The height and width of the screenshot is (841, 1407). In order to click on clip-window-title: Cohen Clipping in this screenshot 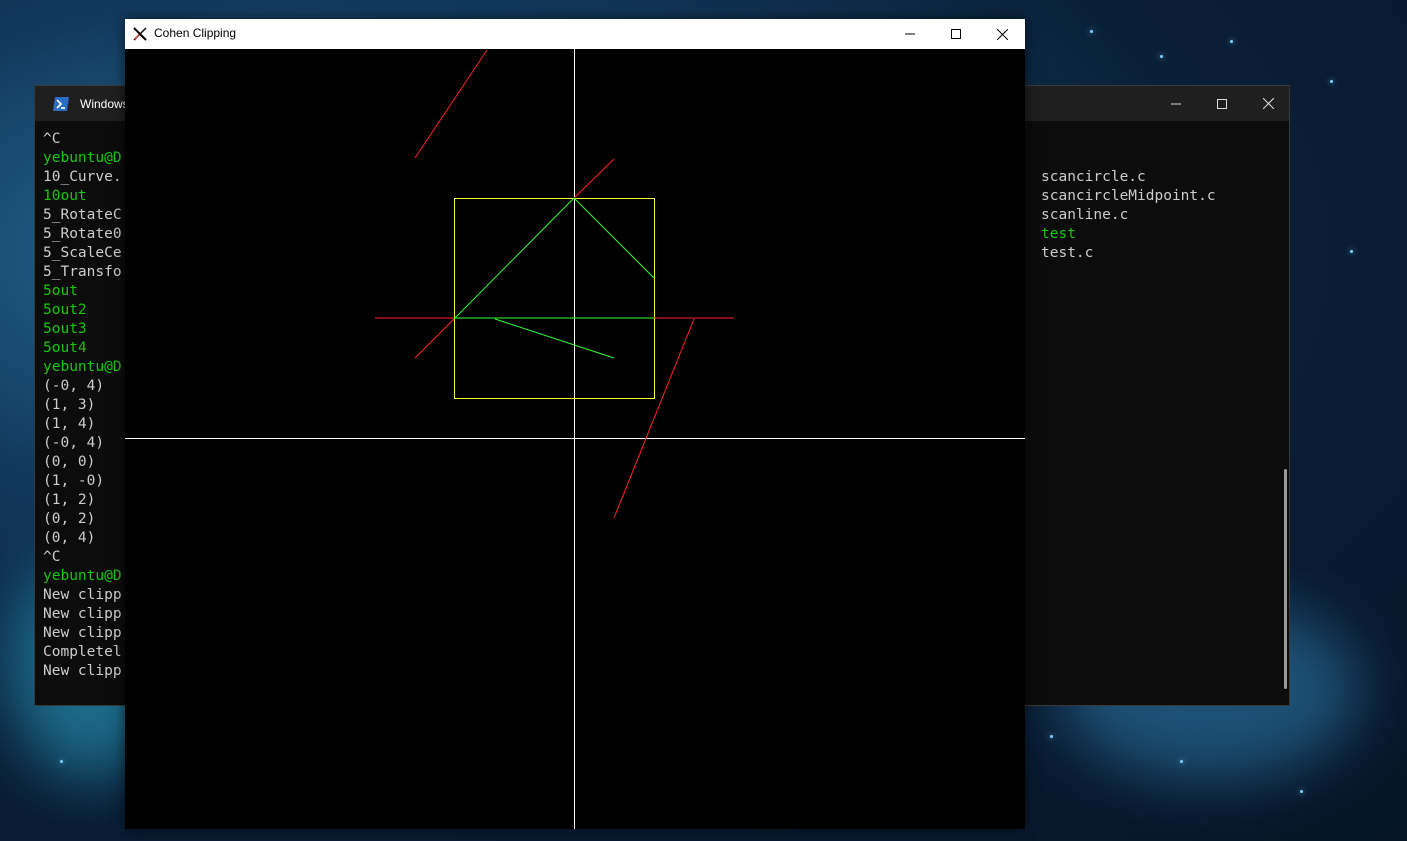, I will do `click(195, 33)`.